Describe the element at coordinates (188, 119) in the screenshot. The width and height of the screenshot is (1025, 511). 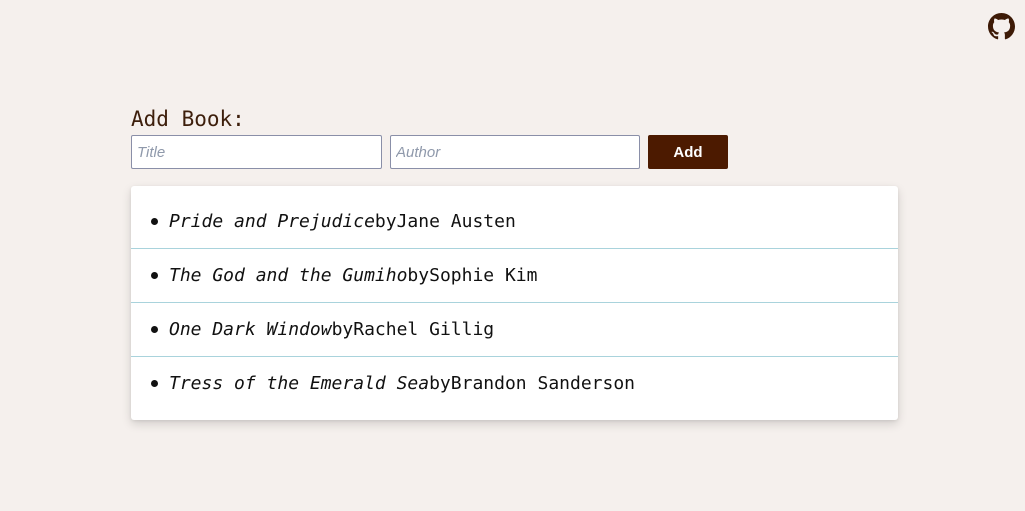
I see `add-book-heading: Add Book:` at that location.